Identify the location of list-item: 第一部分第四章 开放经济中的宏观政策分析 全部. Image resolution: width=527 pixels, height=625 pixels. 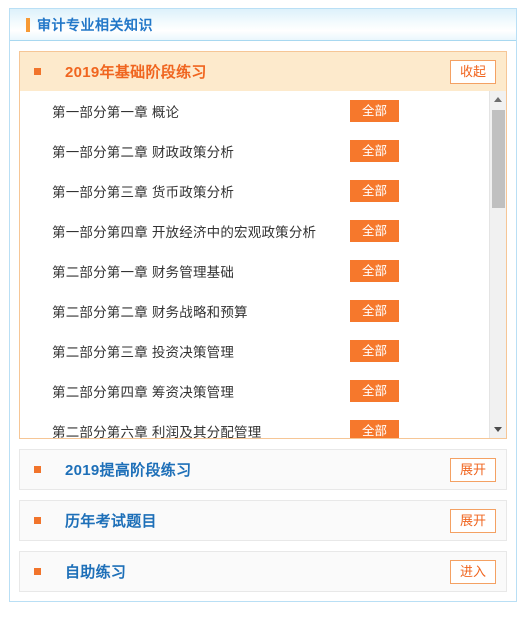
(254, 231).